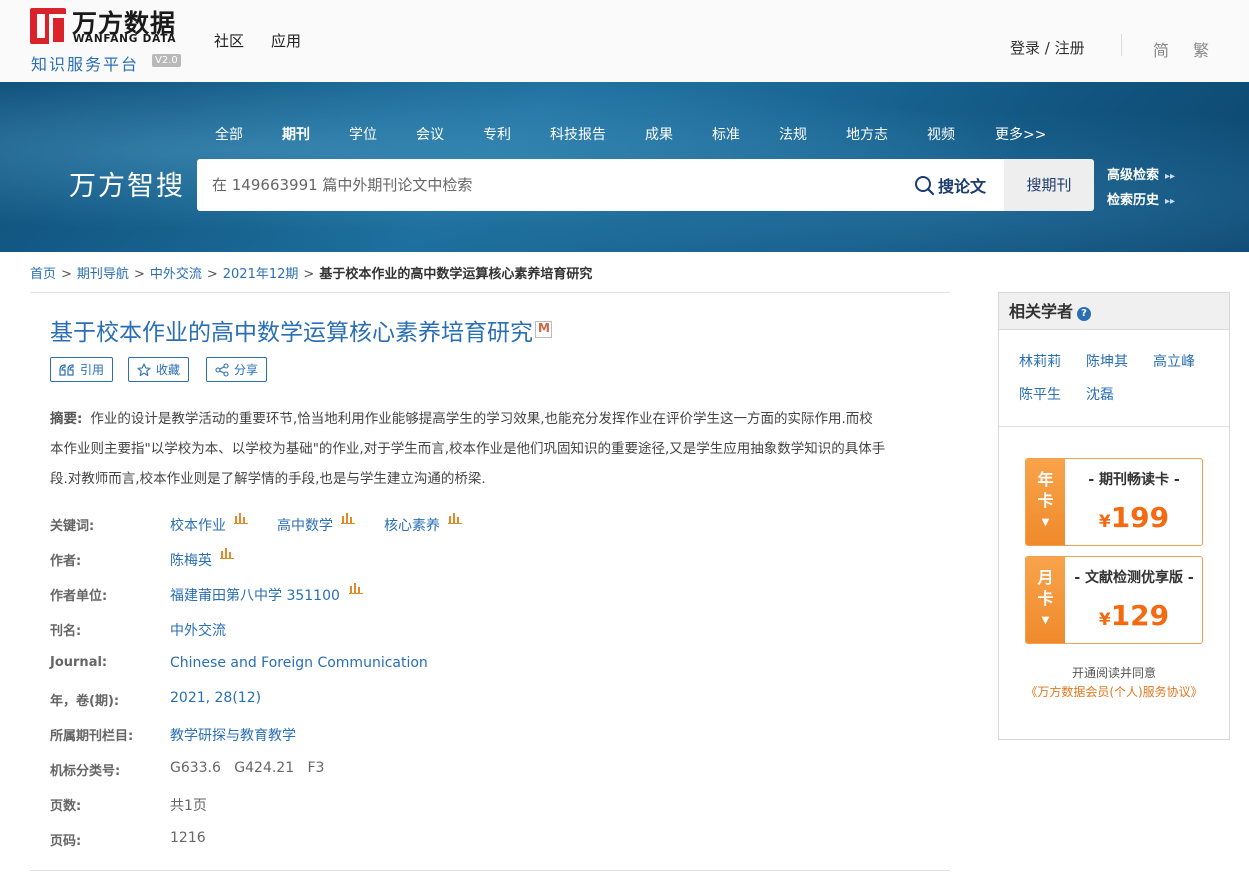 The height and width of the screenshot is (877, 1249). I want to click on annual-card: 年 卡 ▼ - 期刊畅读卡 - ¥199, so click(1114, 502).